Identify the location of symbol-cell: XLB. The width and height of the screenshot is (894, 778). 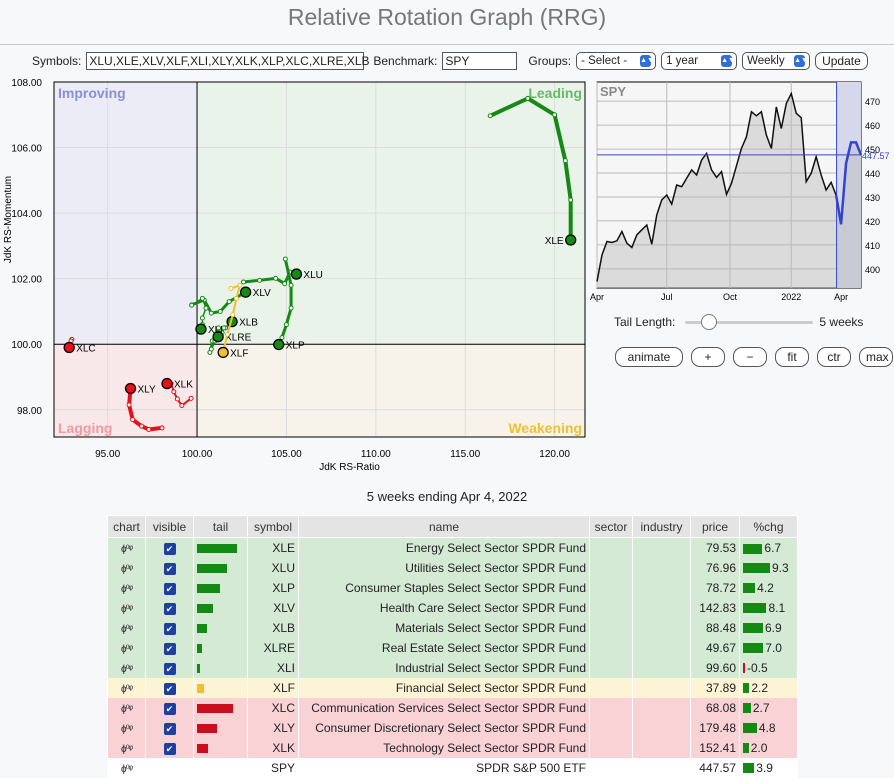
(273, 627).